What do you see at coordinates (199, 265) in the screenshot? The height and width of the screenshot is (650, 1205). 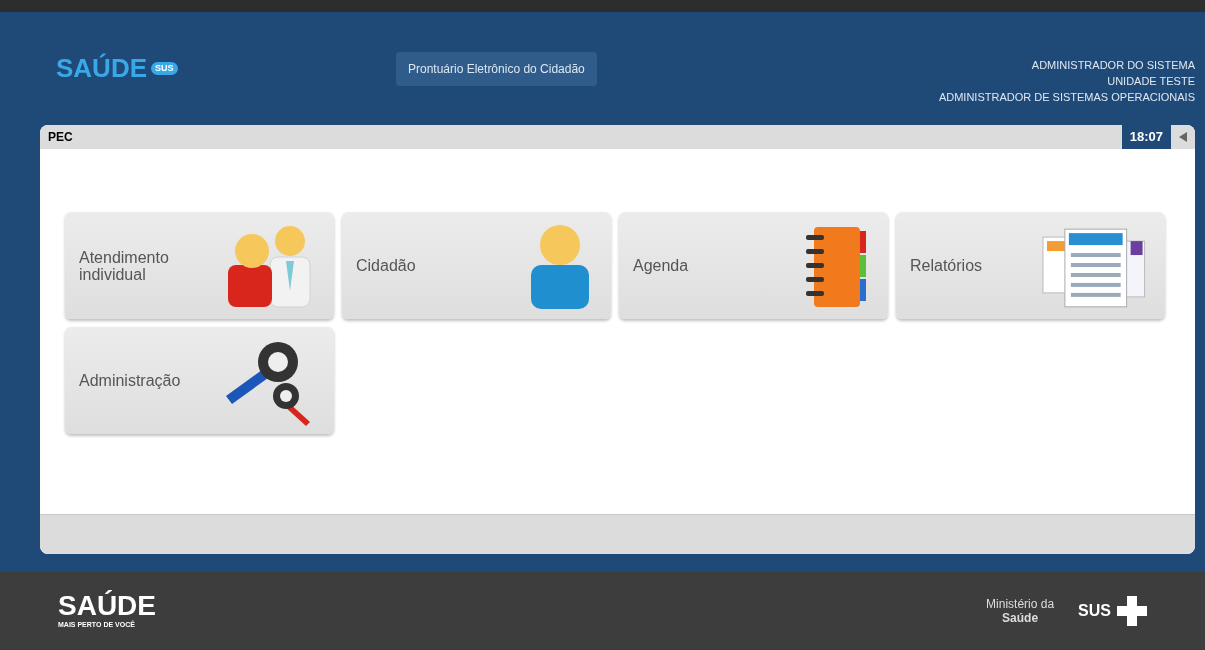 I see `module-tile: Atendimento individual` at bounding box center [199, 265].